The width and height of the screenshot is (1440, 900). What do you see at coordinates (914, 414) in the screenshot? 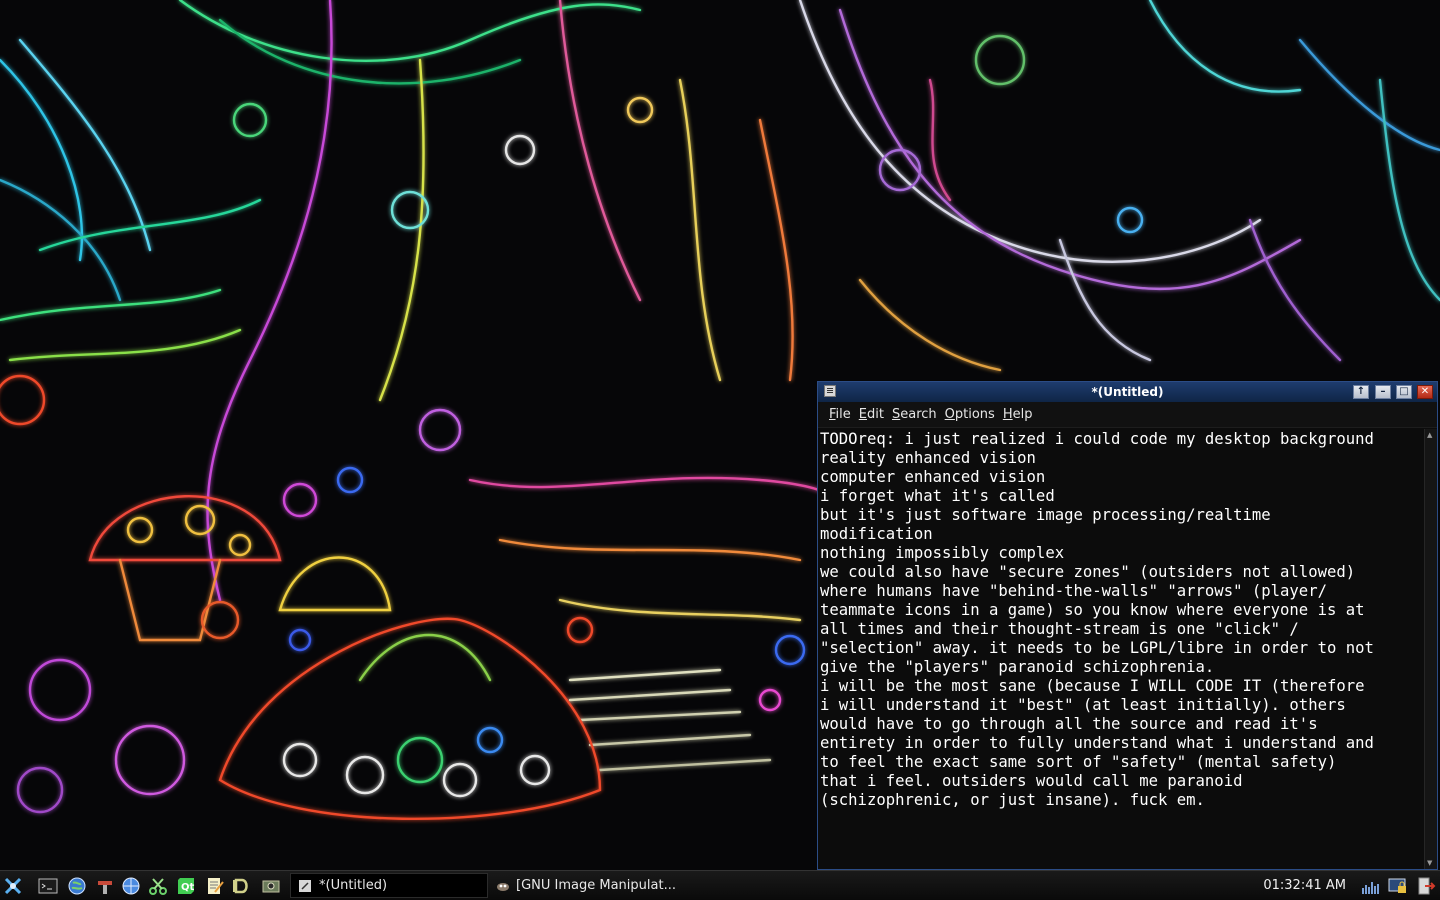
I see `menu-search: Search` at bounding box center [914, 414].